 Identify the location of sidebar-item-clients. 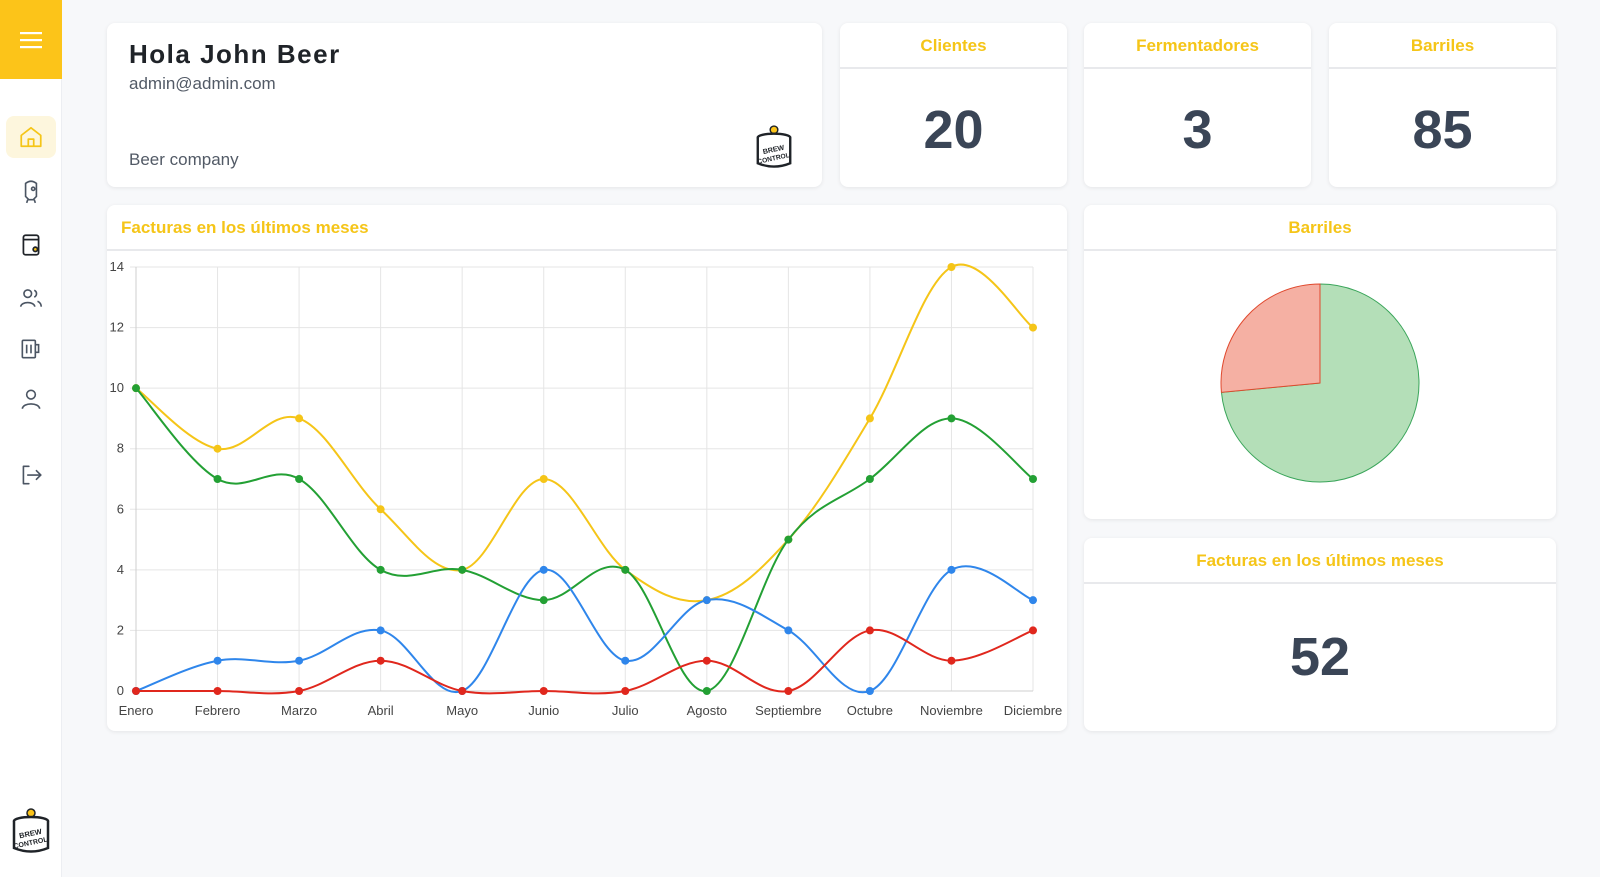
(31, 298).